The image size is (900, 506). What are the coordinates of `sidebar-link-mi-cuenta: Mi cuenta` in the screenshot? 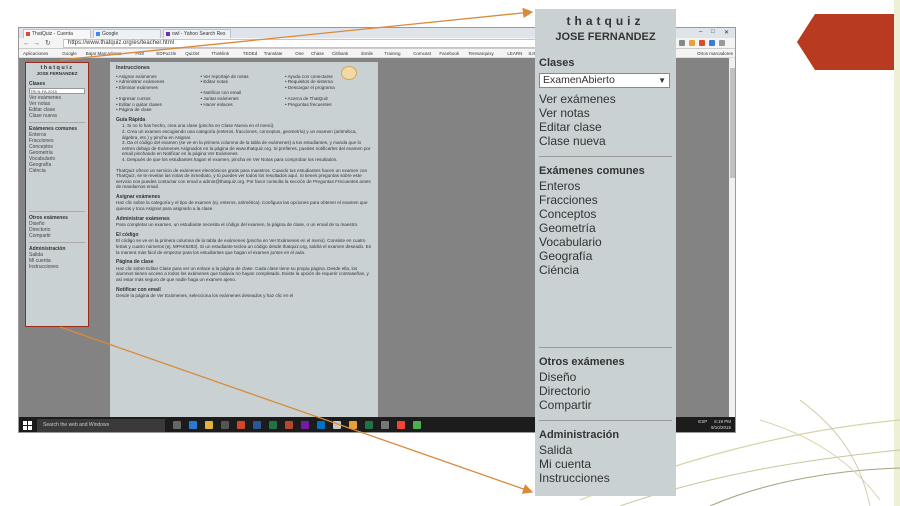 It's located at (605, 464).